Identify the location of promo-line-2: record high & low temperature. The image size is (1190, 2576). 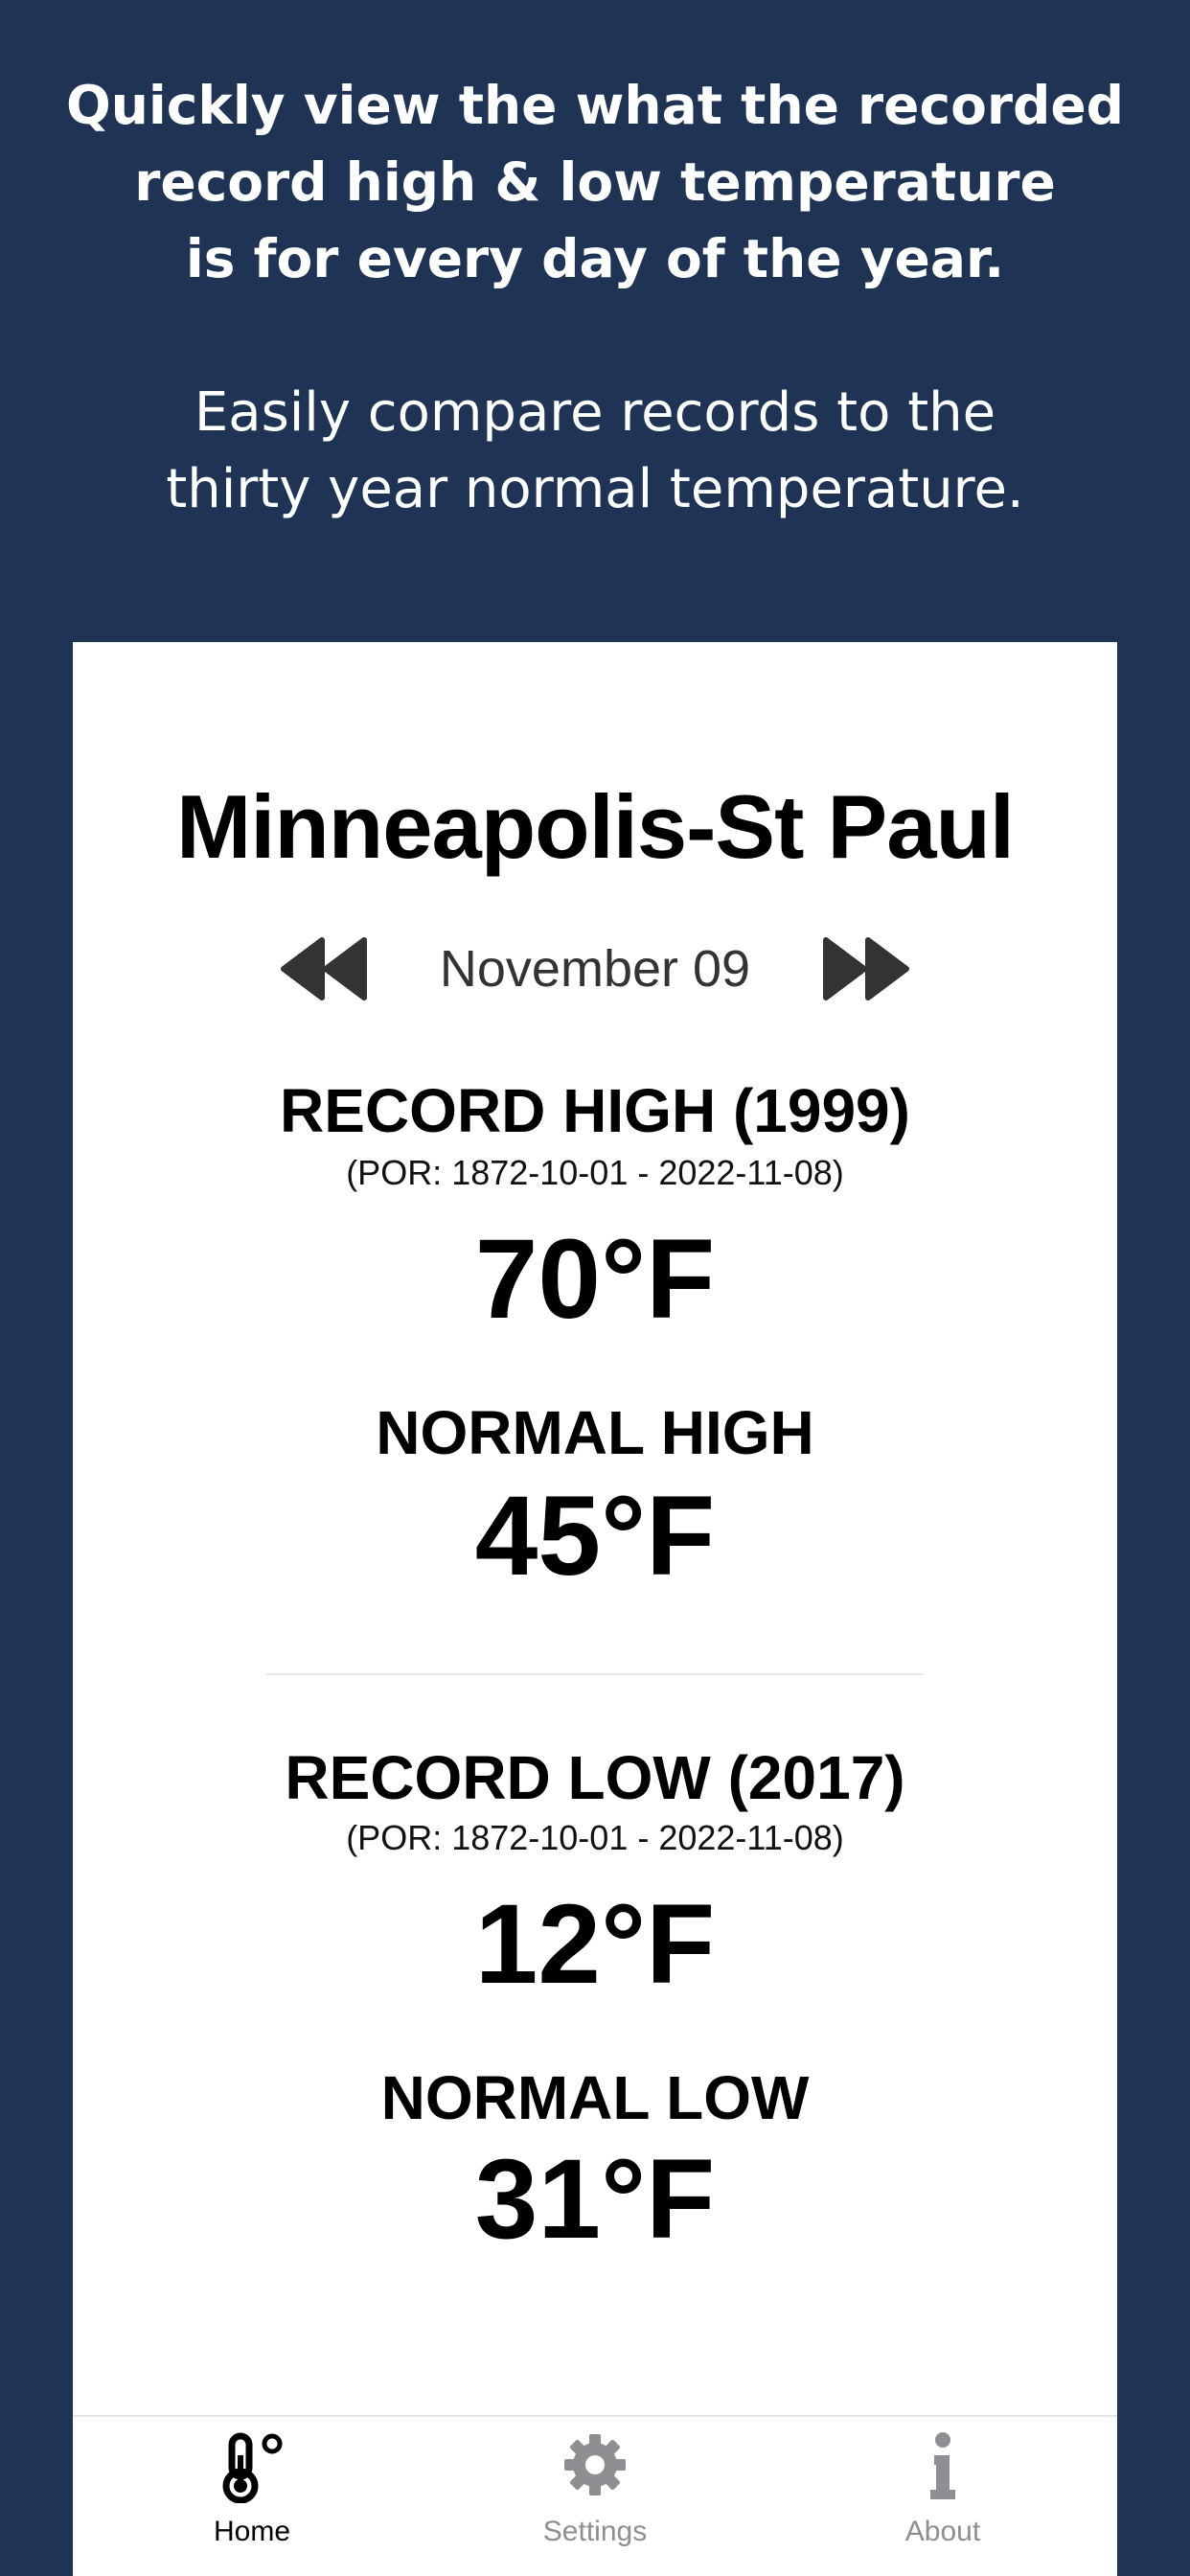
(595, 182).